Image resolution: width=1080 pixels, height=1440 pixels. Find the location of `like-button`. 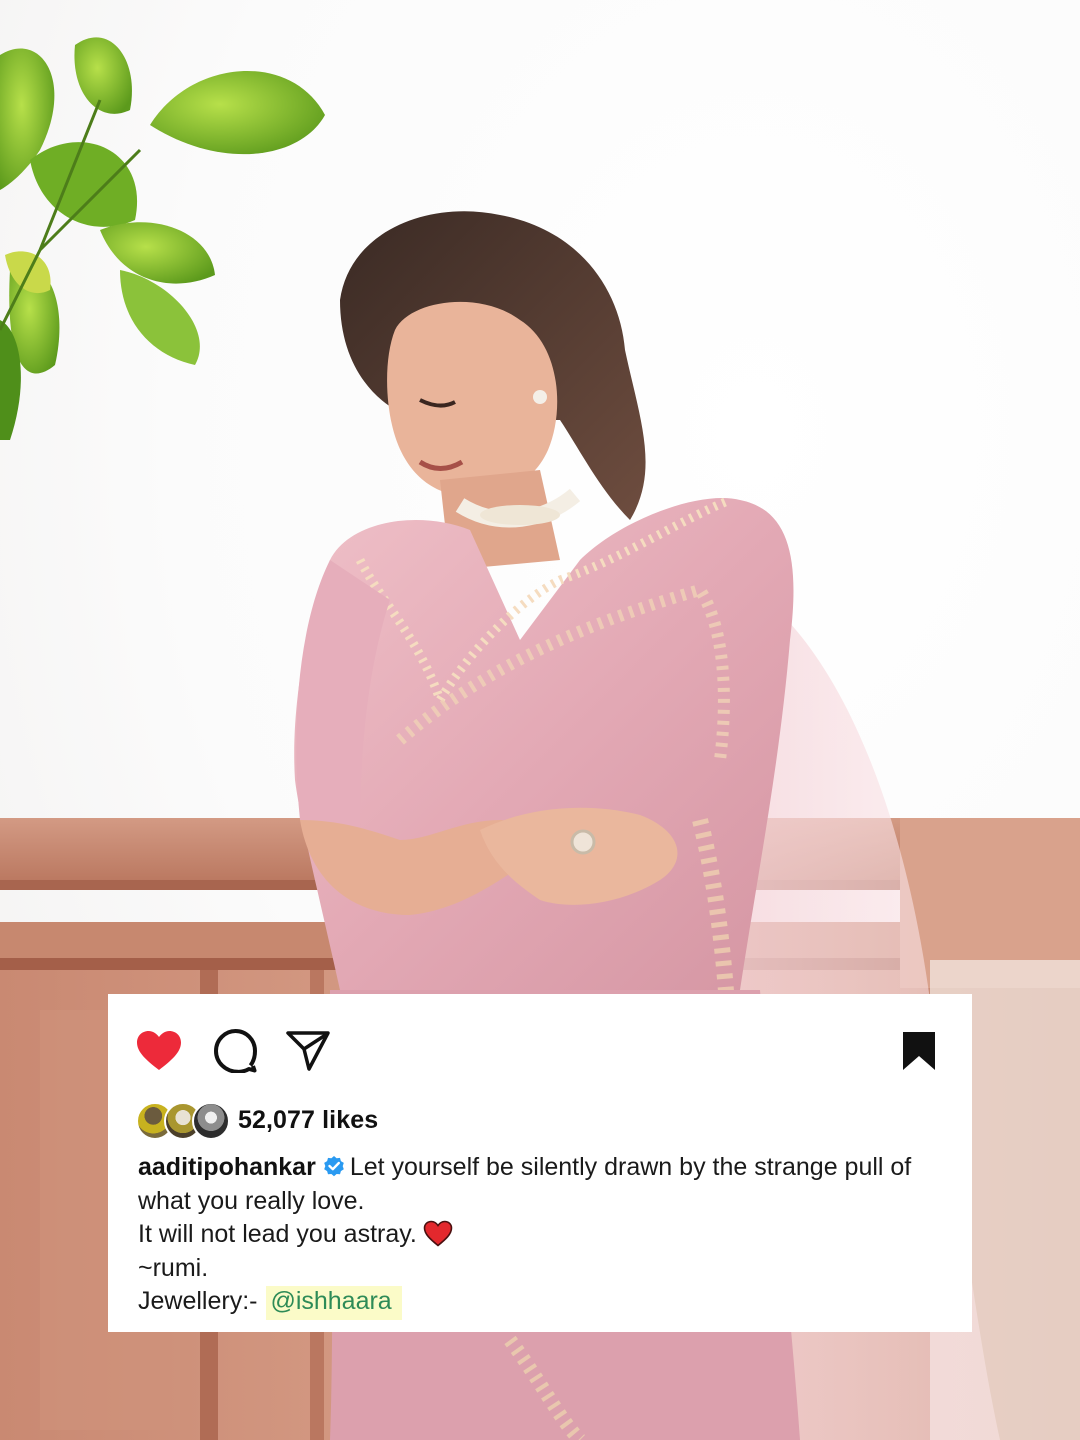

like-button is located at coordinates (159, 1051).